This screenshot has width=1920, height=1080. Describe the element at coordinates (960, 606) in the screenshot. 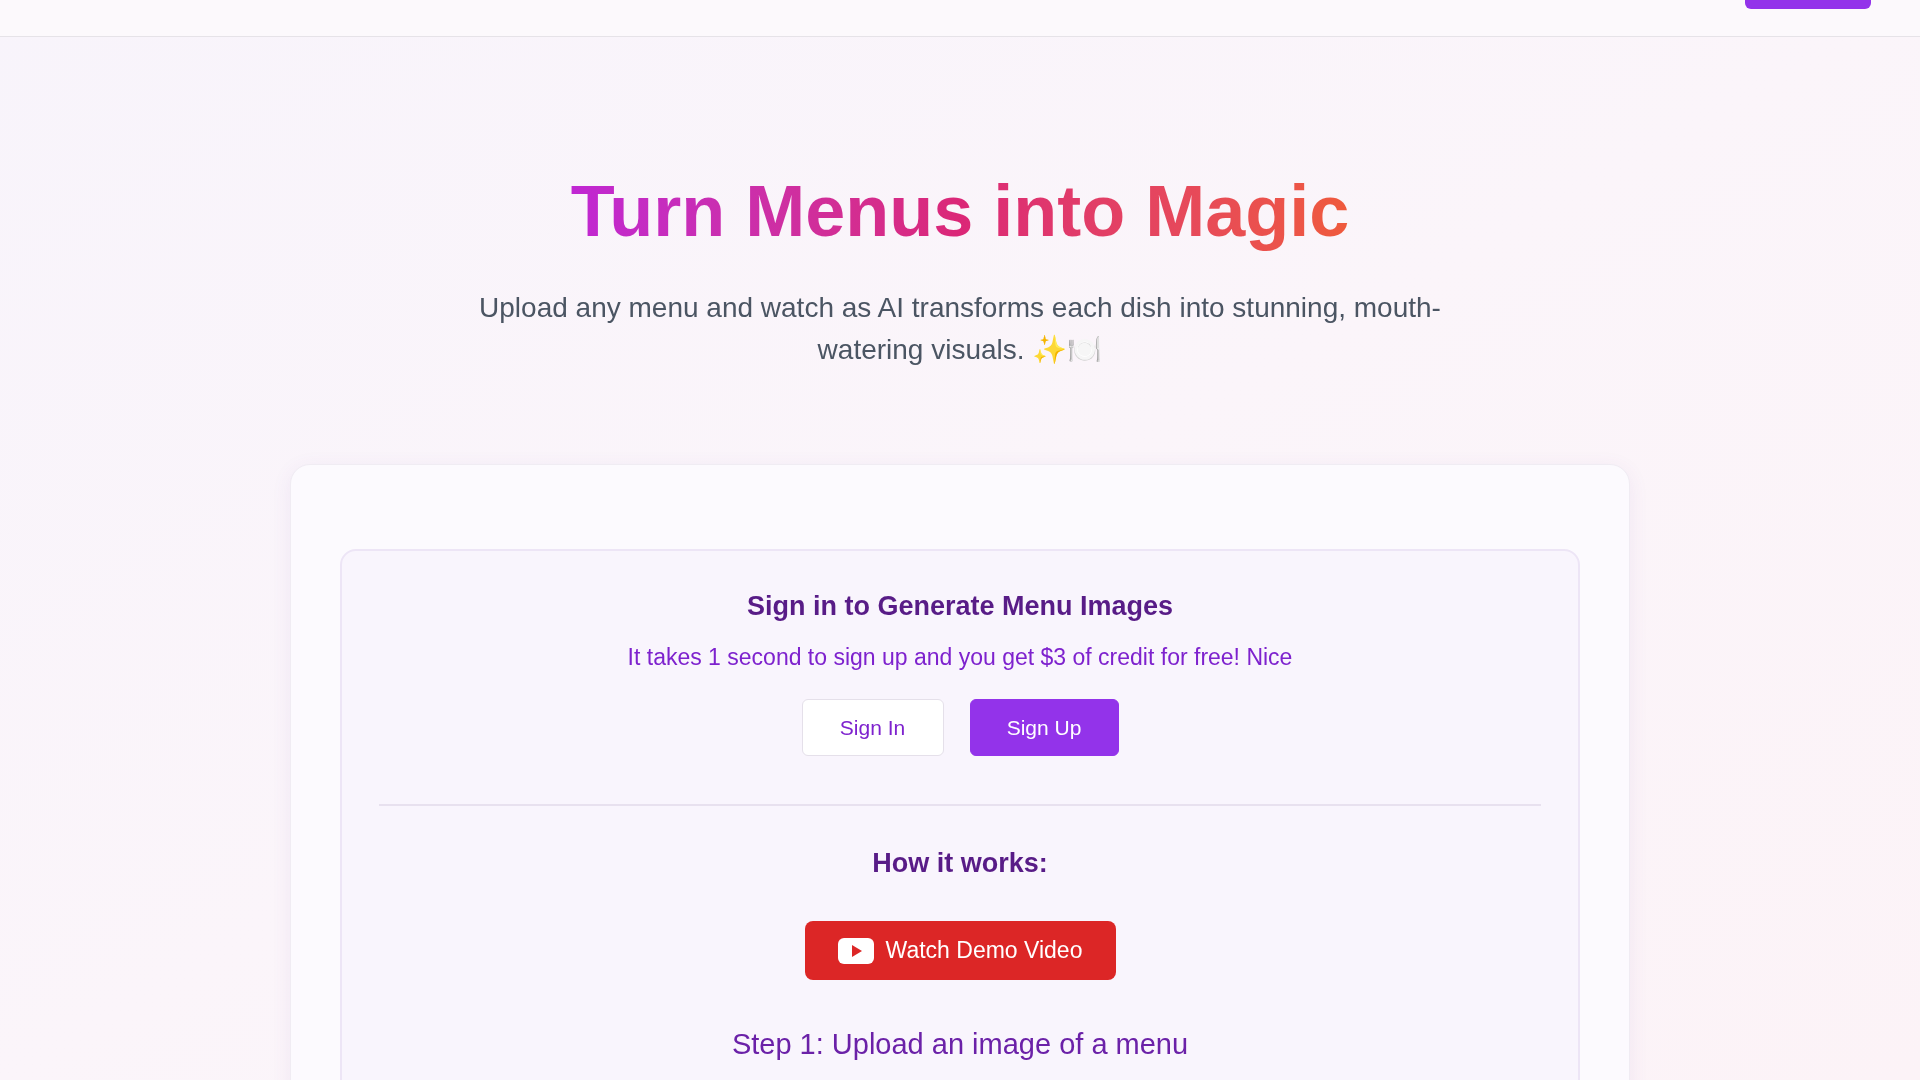

I see `signin-heading: Sign in to Generate Menu Images` at that location.